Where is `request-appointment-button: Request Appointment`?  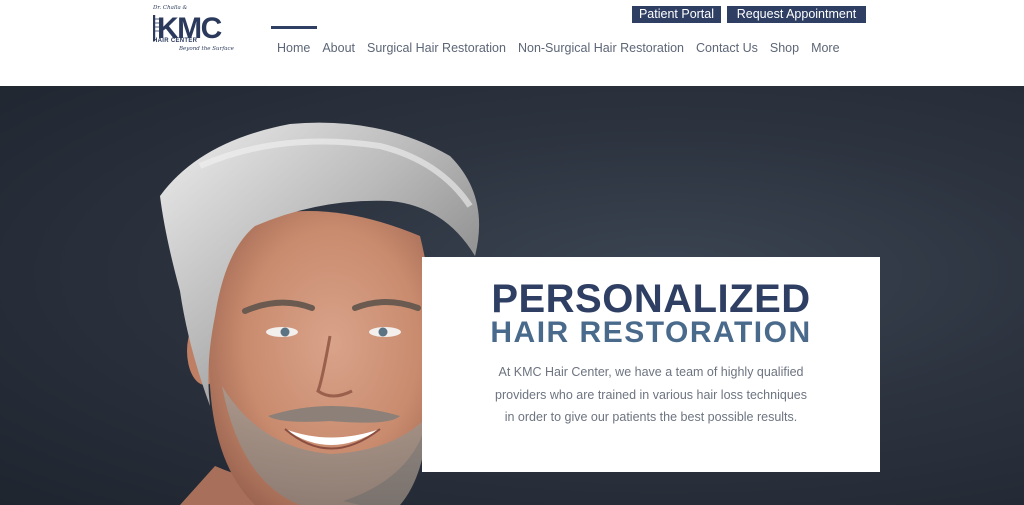 request-appointment-button: Request Appointment is located at coordinates (796, 14).